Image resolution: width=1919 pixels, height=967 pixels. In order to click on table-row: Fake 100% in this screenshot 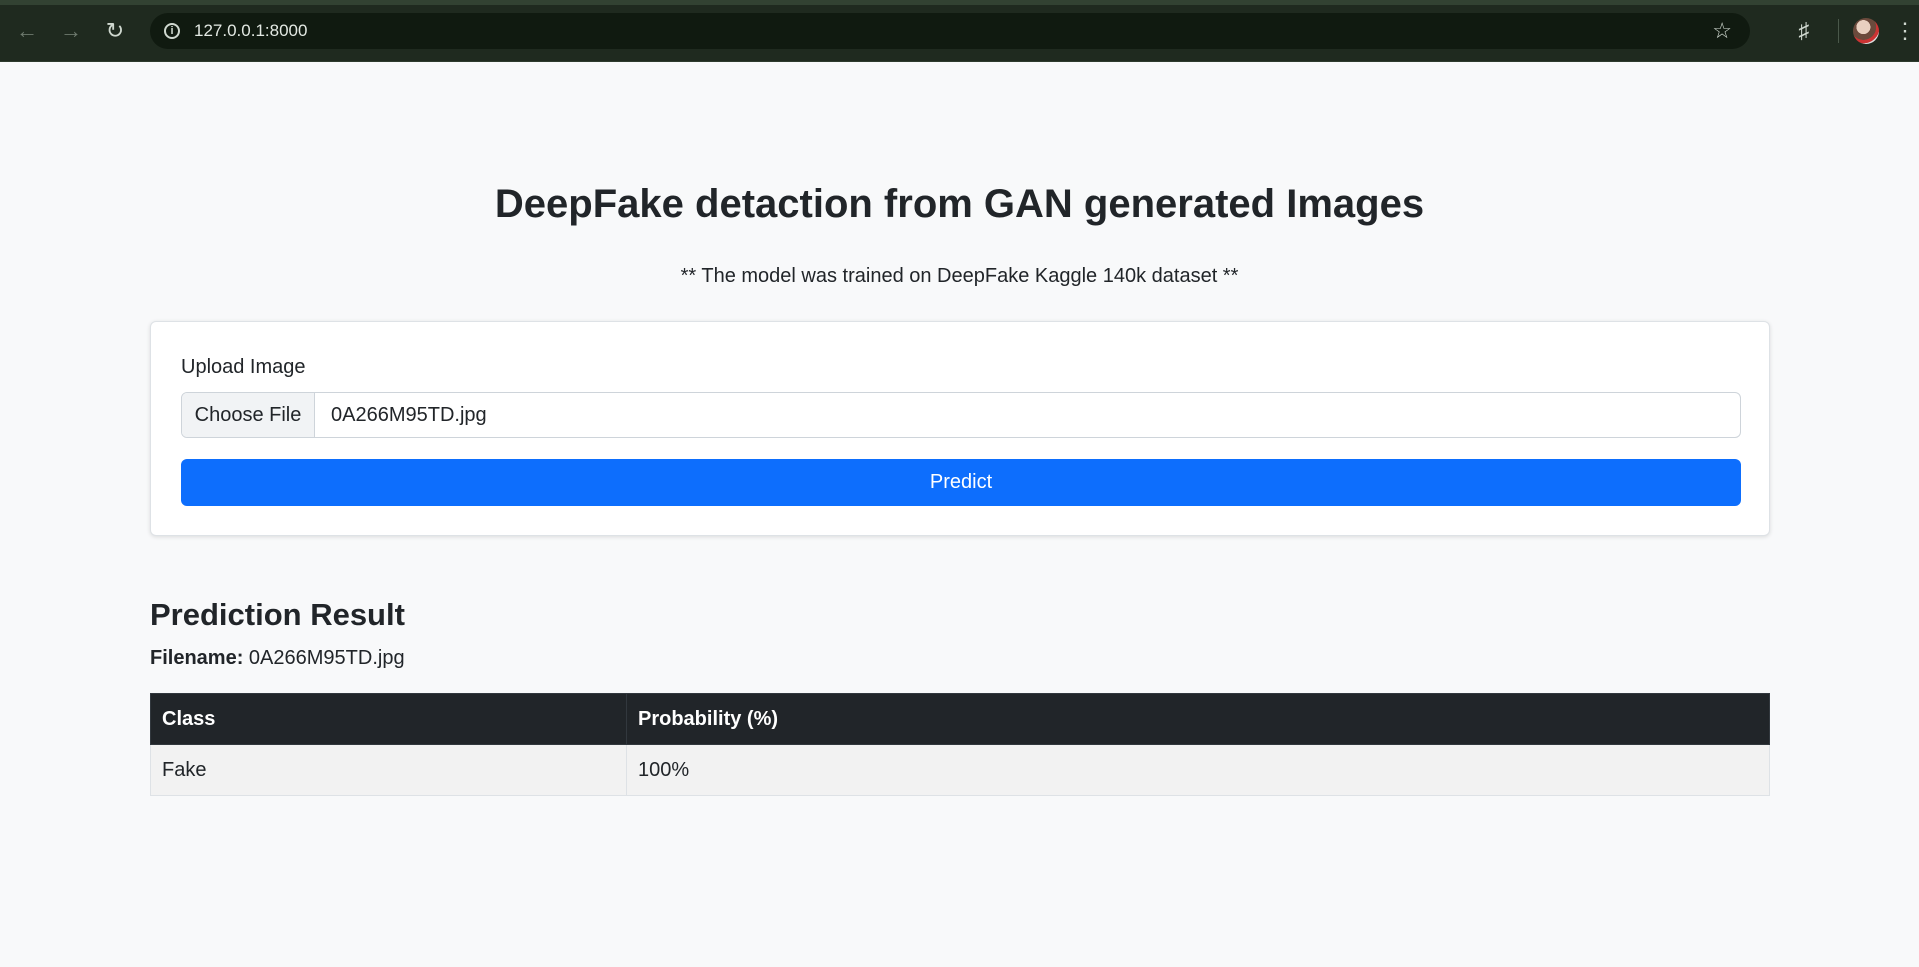, I will do `click(960, 770)`.